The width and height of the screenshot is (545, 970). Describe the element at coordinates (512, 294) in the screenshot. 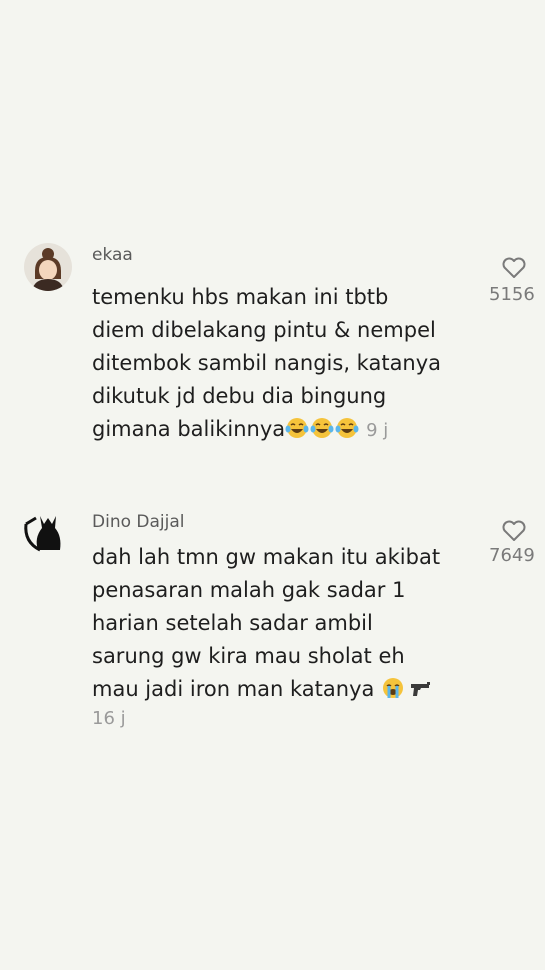

I see `like-count: 5156` at that location.